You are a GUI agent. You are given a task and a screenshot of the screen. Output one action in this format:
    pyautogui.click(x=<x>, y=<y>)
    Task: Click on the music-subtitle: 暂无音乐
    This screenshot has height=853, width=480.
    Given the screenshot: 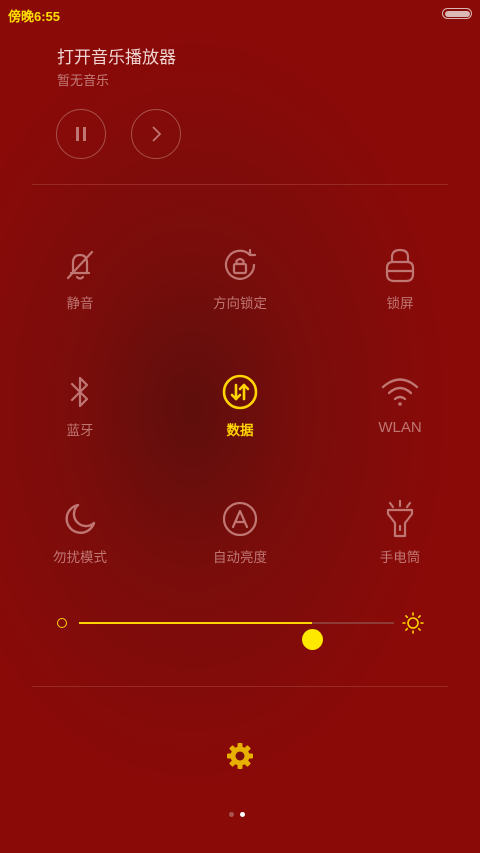 What is the action you would take?
    pyautogui.click(x=83, y=81)
    